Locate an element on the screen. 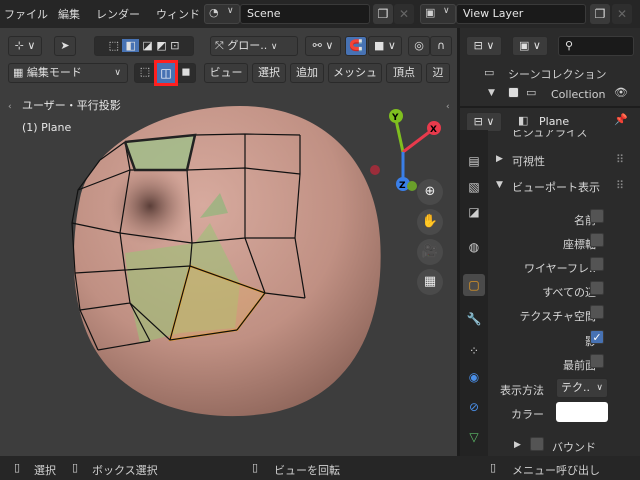  delete-view-layer-icon: ✕ is located at coordinates (622, 14).